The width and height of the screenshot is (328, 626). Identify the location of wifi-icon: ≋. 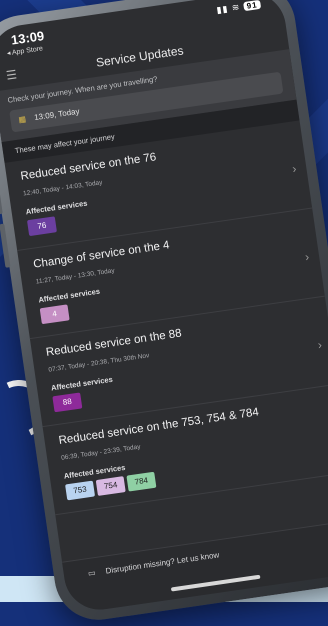
(236, 7).